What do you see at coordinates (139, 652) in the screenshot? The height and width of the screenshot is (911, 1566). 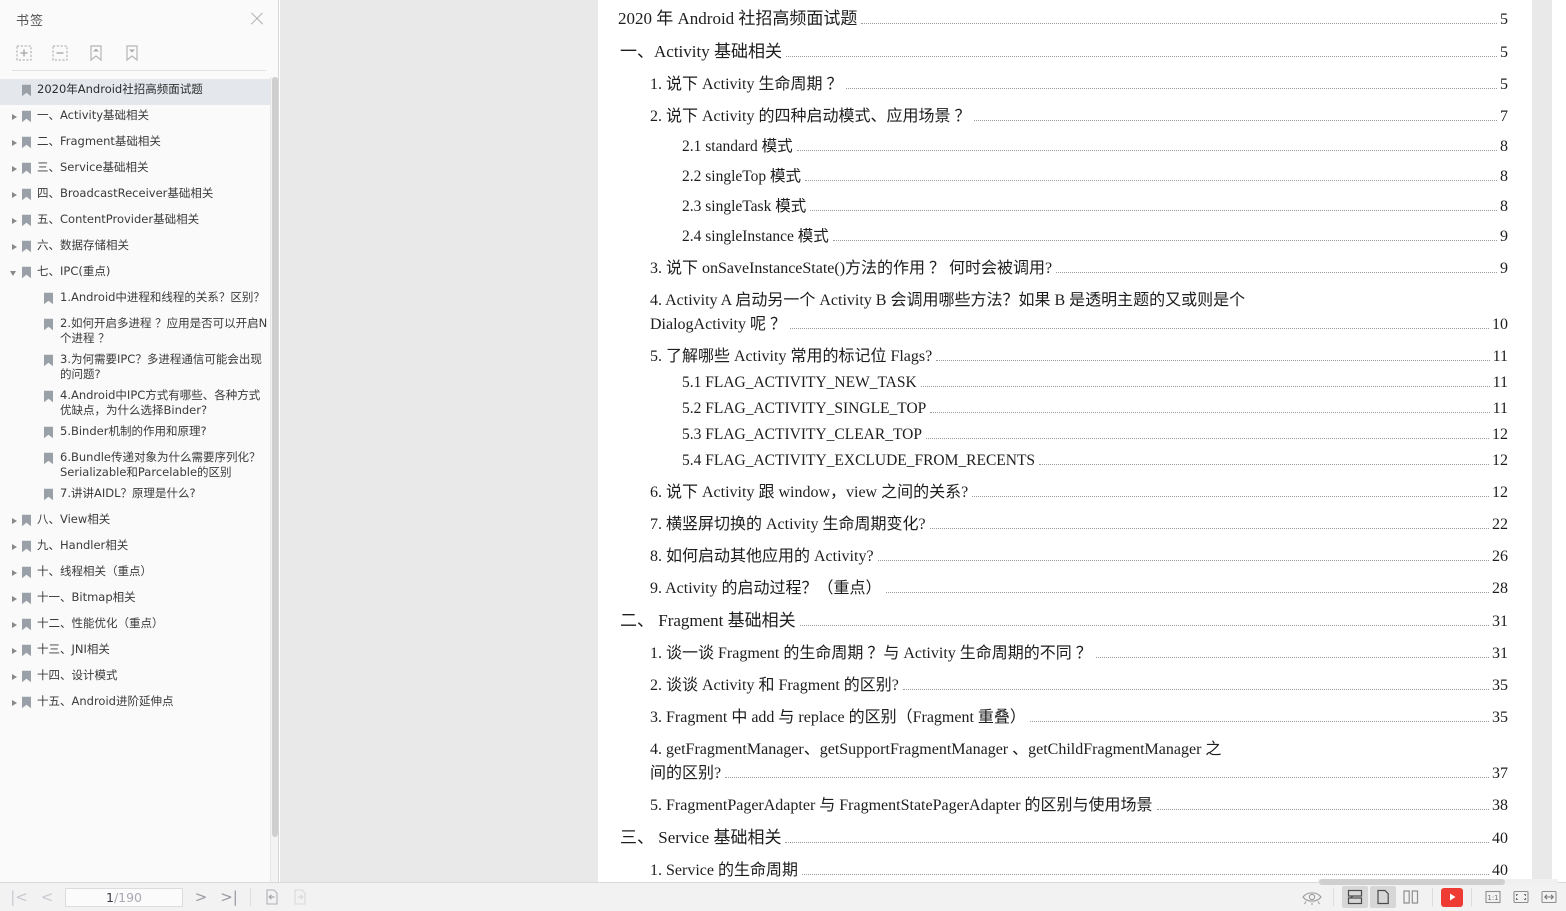 I see `bookmark-item: 十三、JNI相关` at bounding box center [139, 652].